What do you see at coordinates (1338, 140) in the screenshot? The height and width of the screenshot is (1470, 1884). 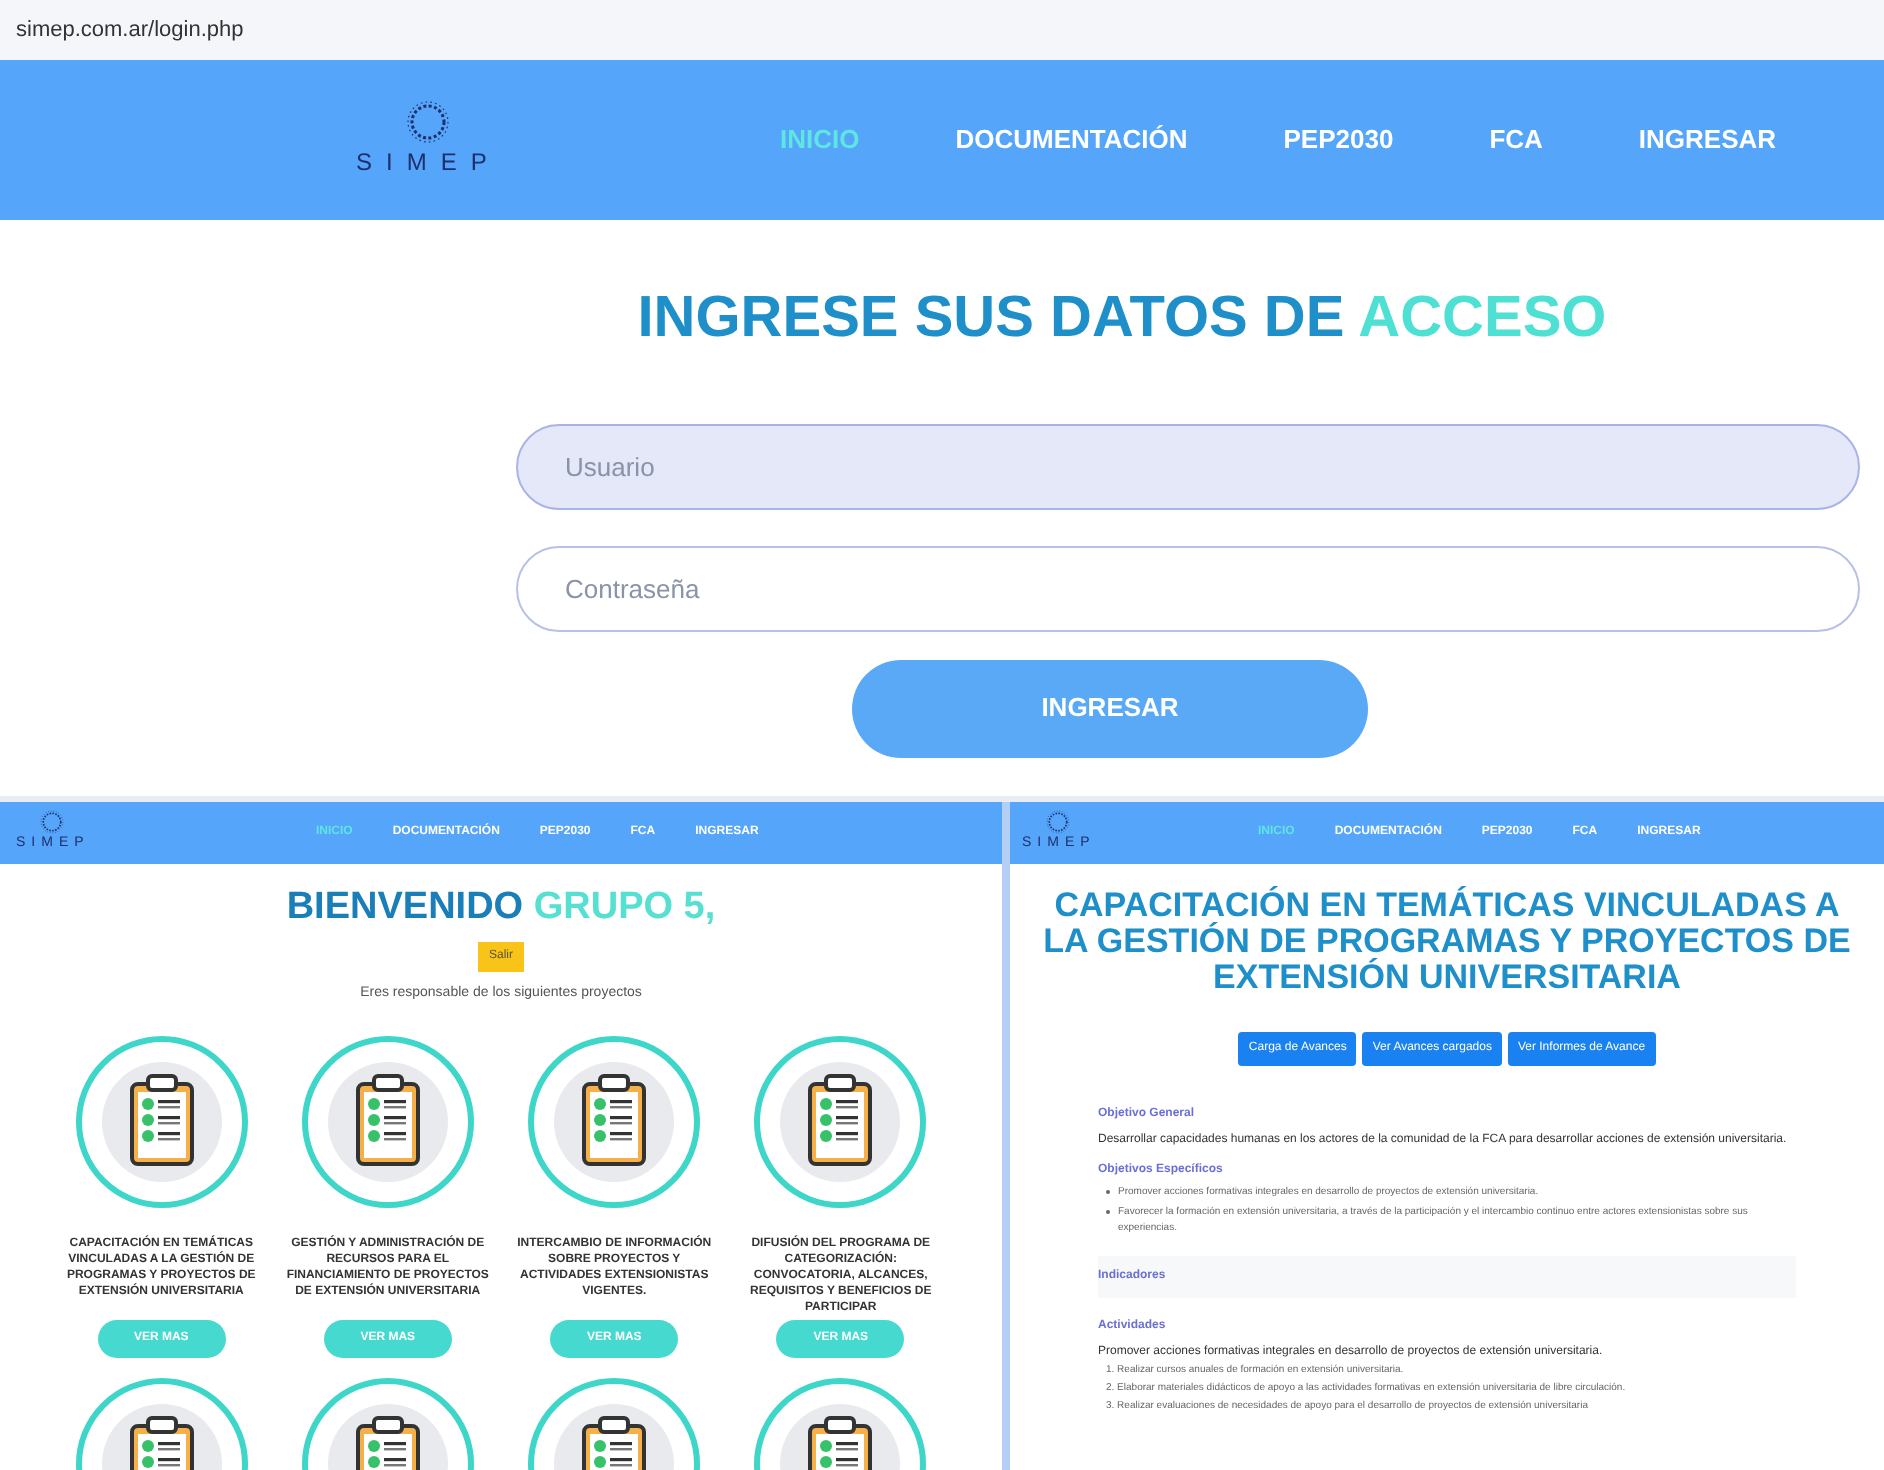 I see `nav-link: PEP2030` at bounding box center [1338, 140].